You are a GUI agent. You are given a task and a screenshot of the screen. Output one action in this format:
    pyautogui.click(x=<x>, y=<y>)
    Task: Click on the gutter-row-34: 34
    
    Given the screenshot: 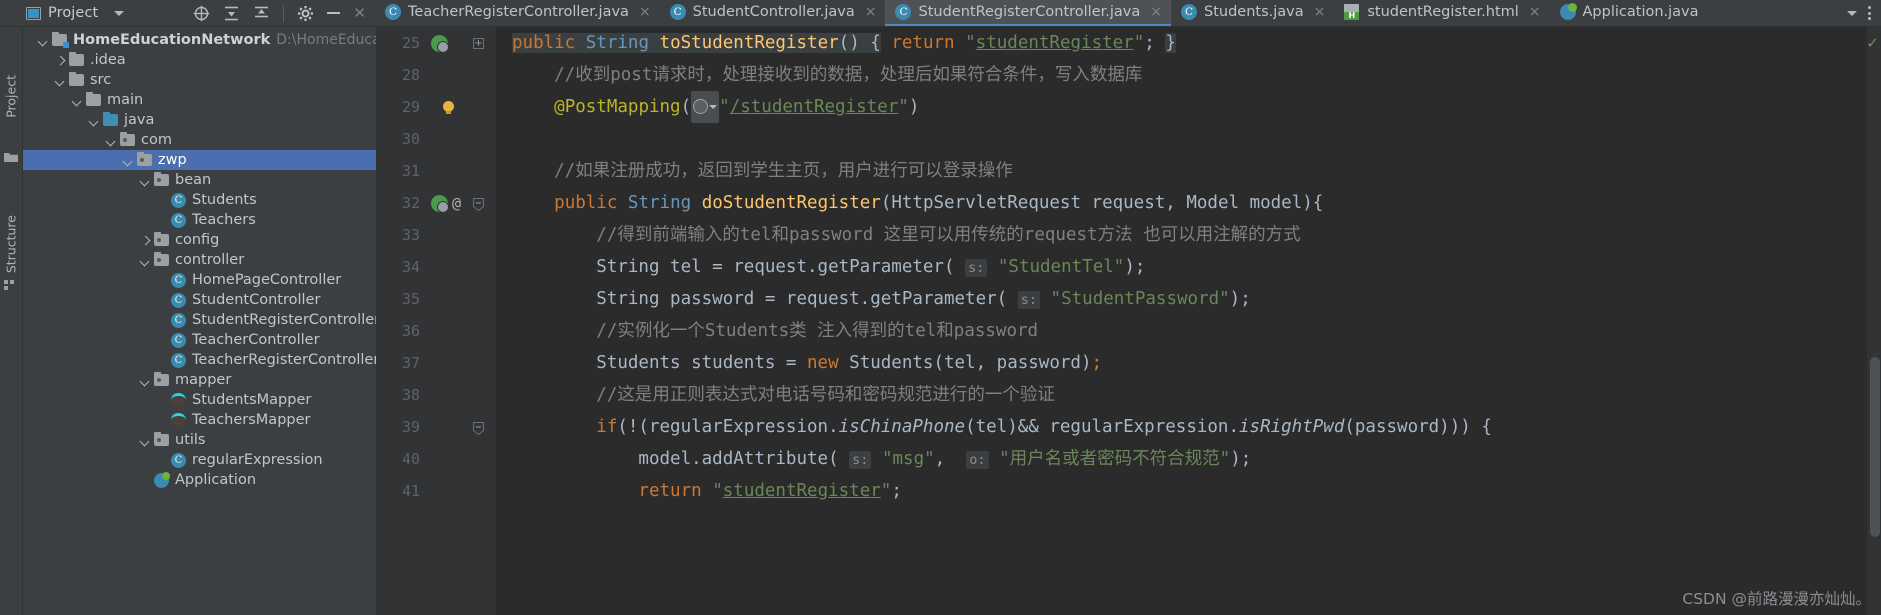 What is the action you would take?
    pyautogui.click(x=436, y=267)
    